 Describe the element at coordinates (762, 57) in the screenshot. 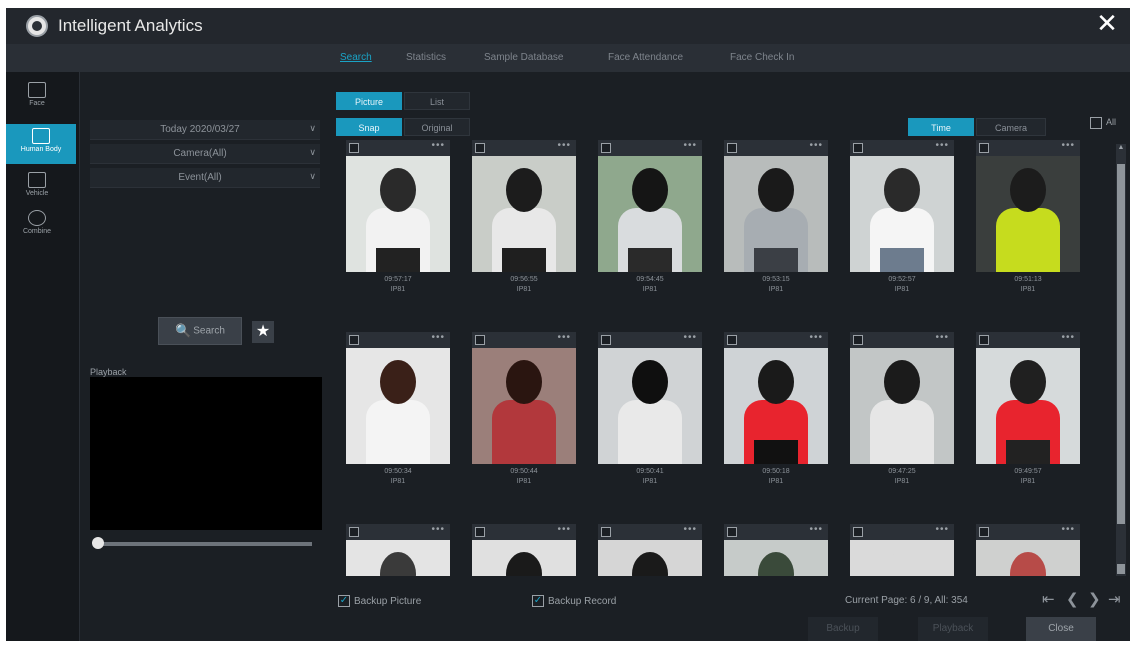

I see `tab-face-check-in: Face Check In` at that location.